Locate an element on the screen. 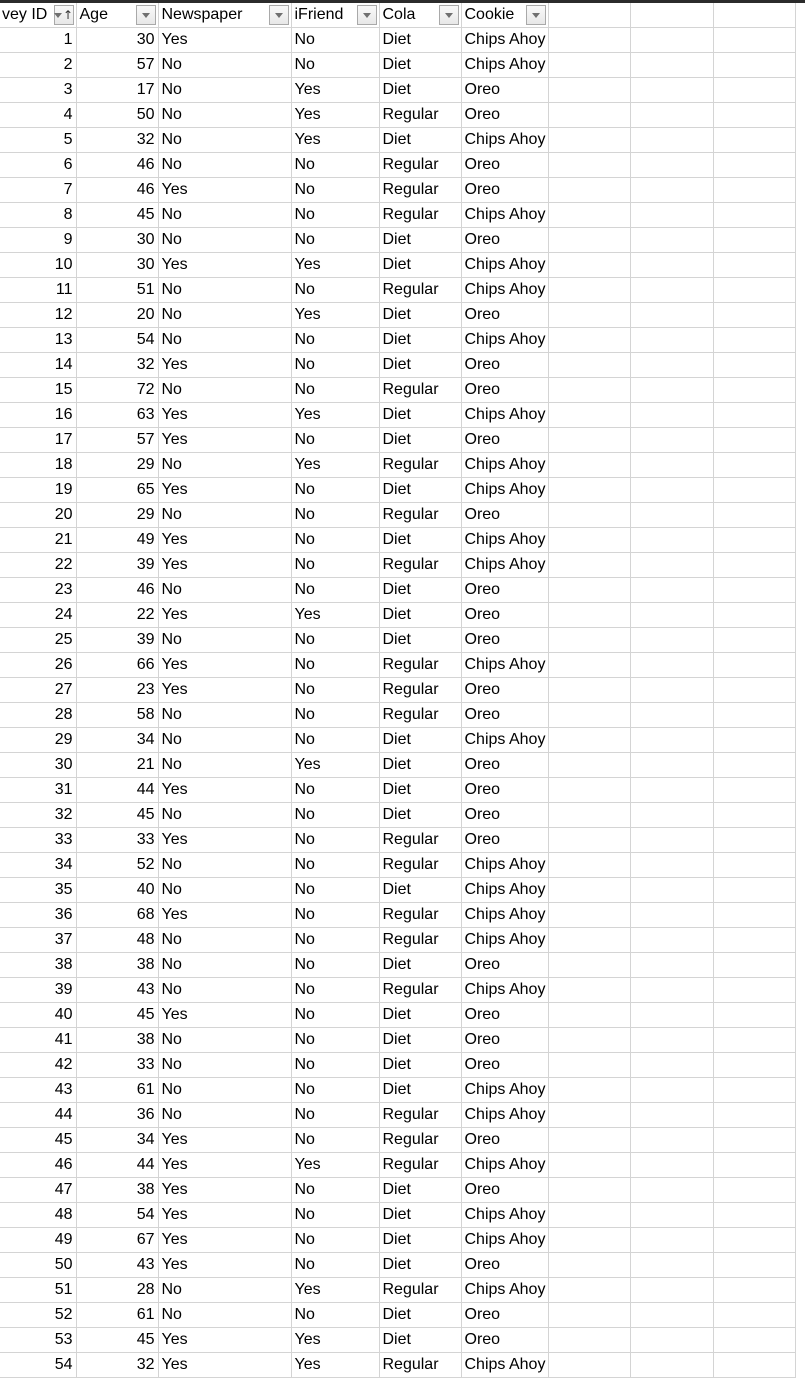 The image size is (805, 1378). cell-survey-id: 43 is located at coordinates (38, 1090).